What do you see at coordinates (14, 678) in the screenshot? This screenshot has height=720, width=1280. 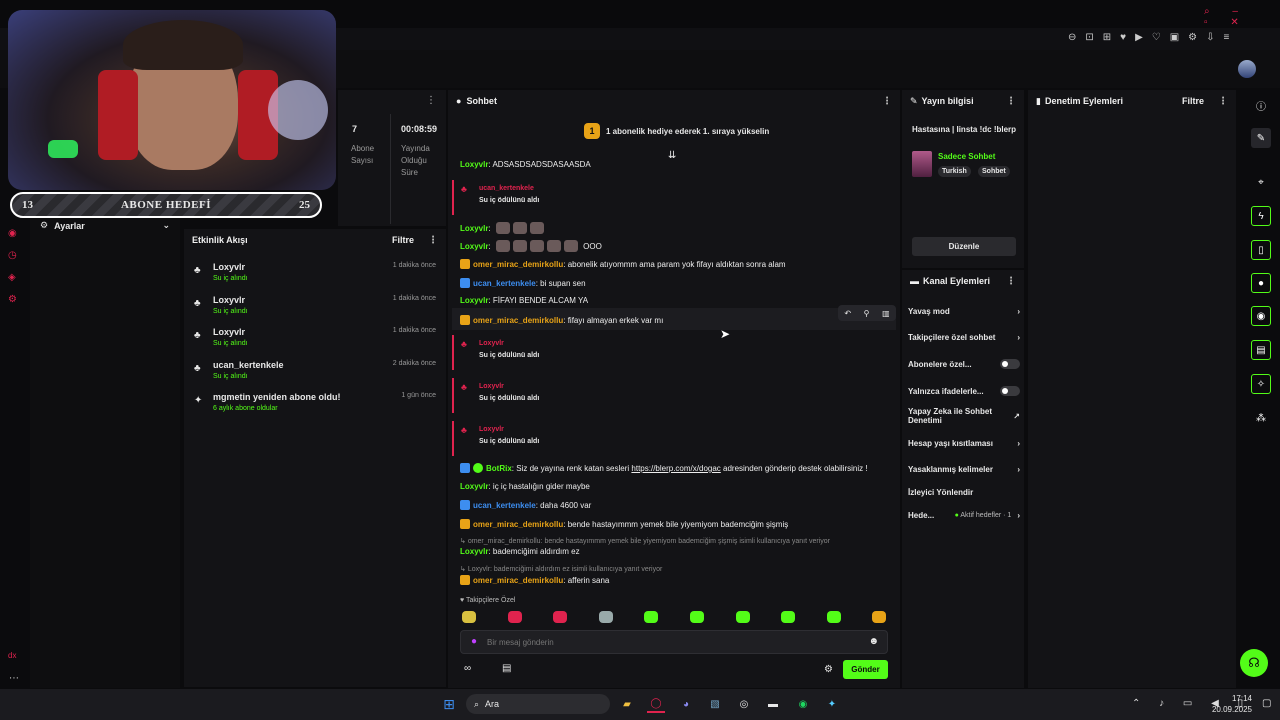 I see `more-dots-icon: ⋯` at bounding box center [14, 678].